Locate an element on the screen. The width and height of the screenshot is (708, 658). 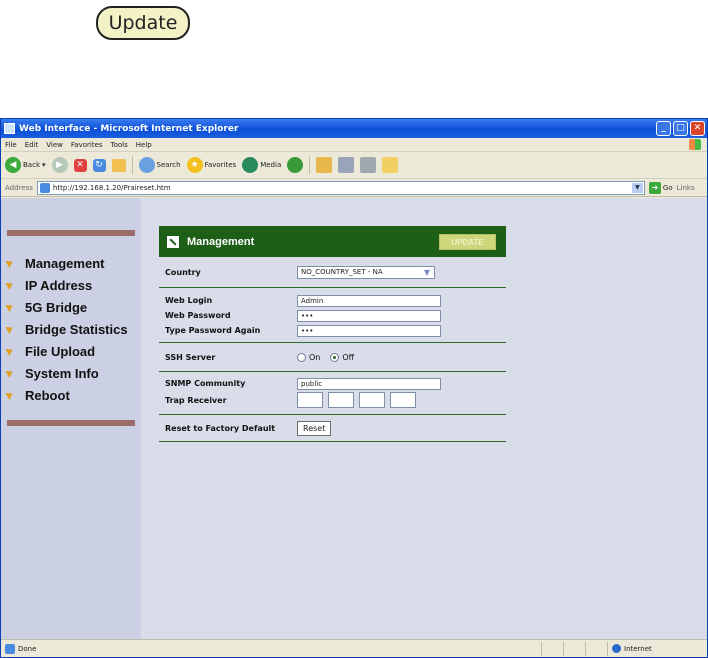
country-value: NO_COUNTRY_SET - NA is located at coordinates (342, 272).